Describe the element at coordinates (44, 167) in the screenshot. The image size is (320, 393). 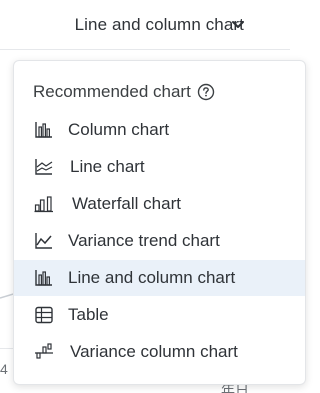
I see `line-chart-icon` at that location.